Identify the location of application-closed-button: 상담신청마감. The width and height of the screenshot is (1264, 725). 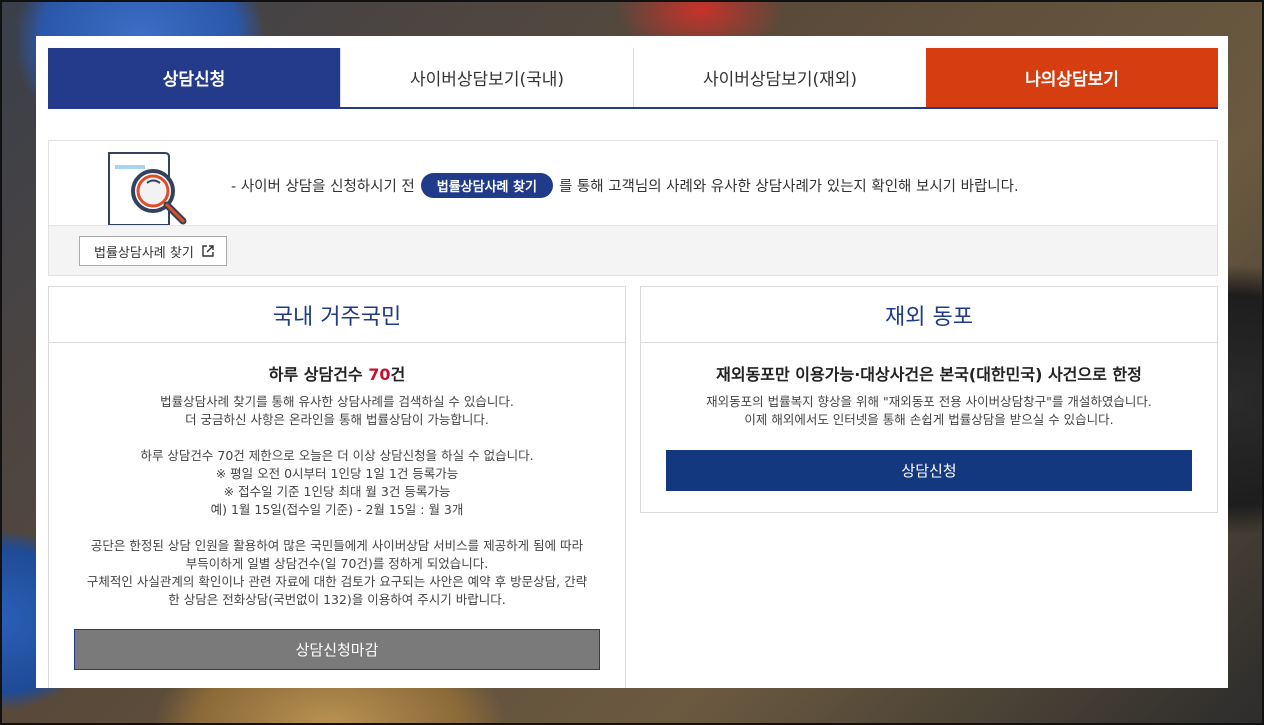
(337, 649).